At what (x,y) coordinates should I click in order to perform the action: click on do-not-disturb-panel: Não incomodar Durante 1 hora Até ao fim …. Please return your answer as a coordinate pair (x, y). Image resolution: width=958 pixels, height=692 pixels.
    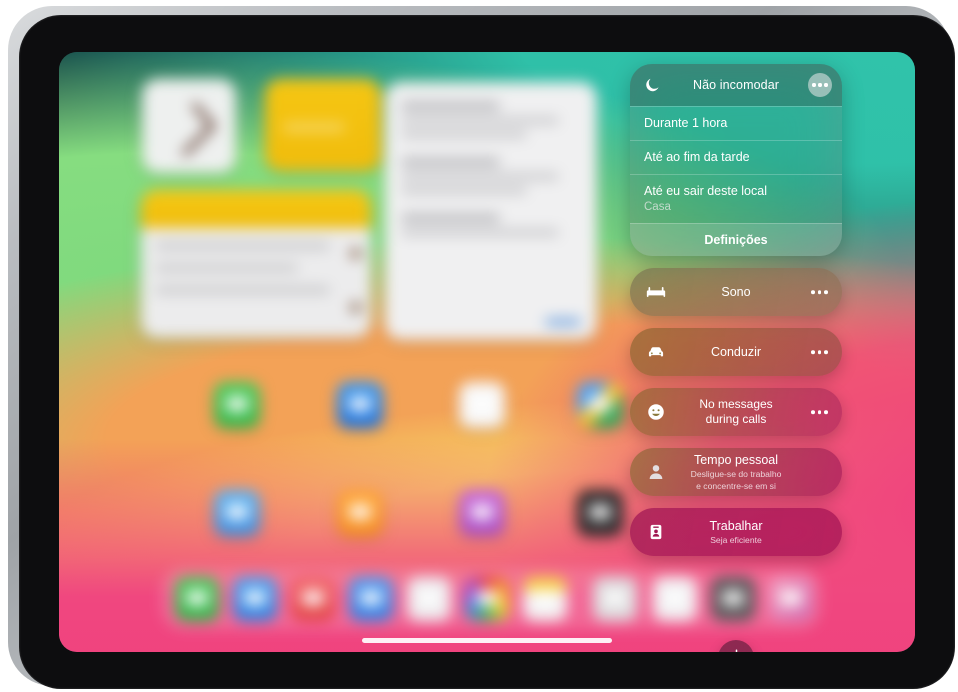
    Looking at the image, I should click on (736, 160).